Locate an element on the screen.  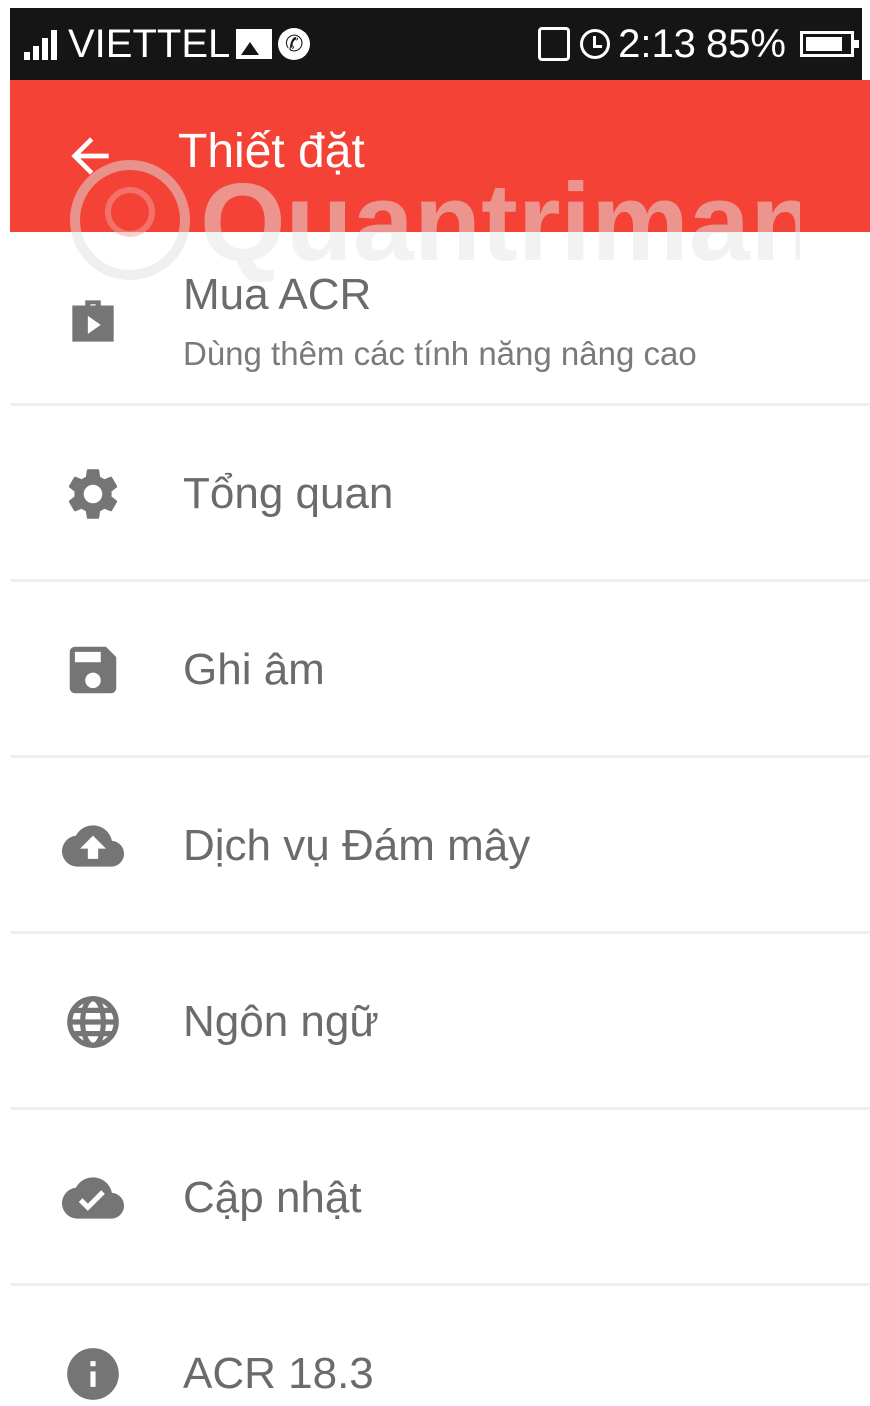
store-icon is located at coordinates (93, 321).